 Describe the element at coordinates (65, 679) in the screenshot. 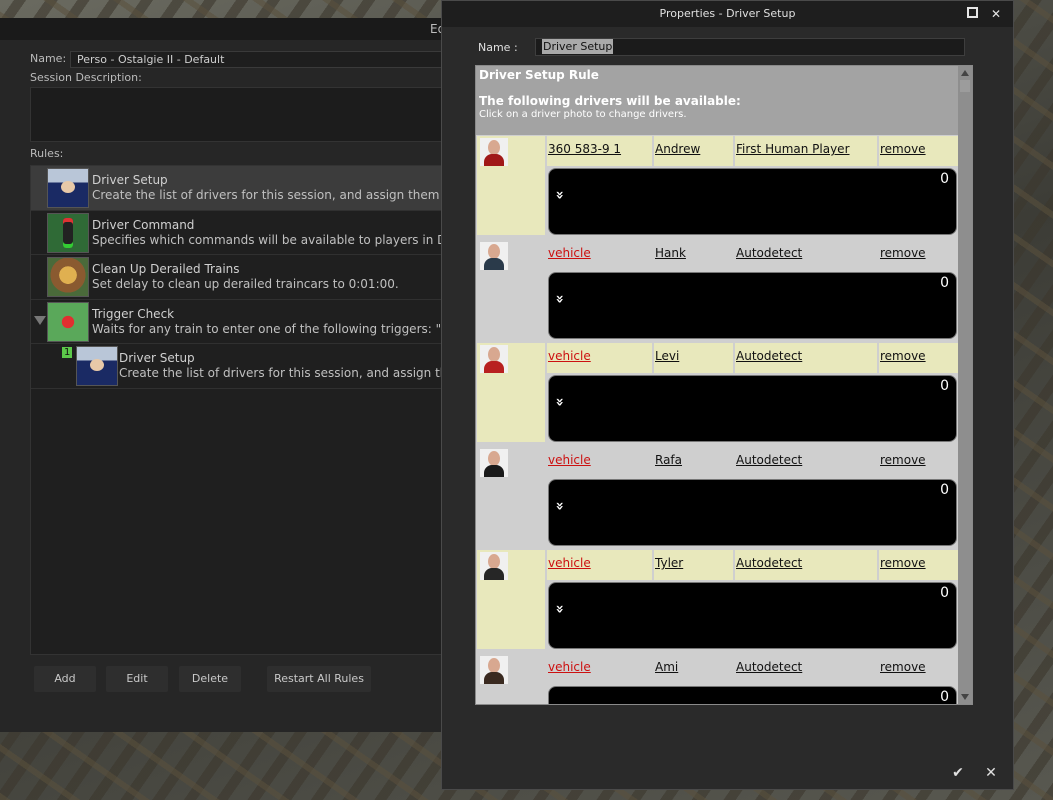

I see `add-button: Add` at that location.